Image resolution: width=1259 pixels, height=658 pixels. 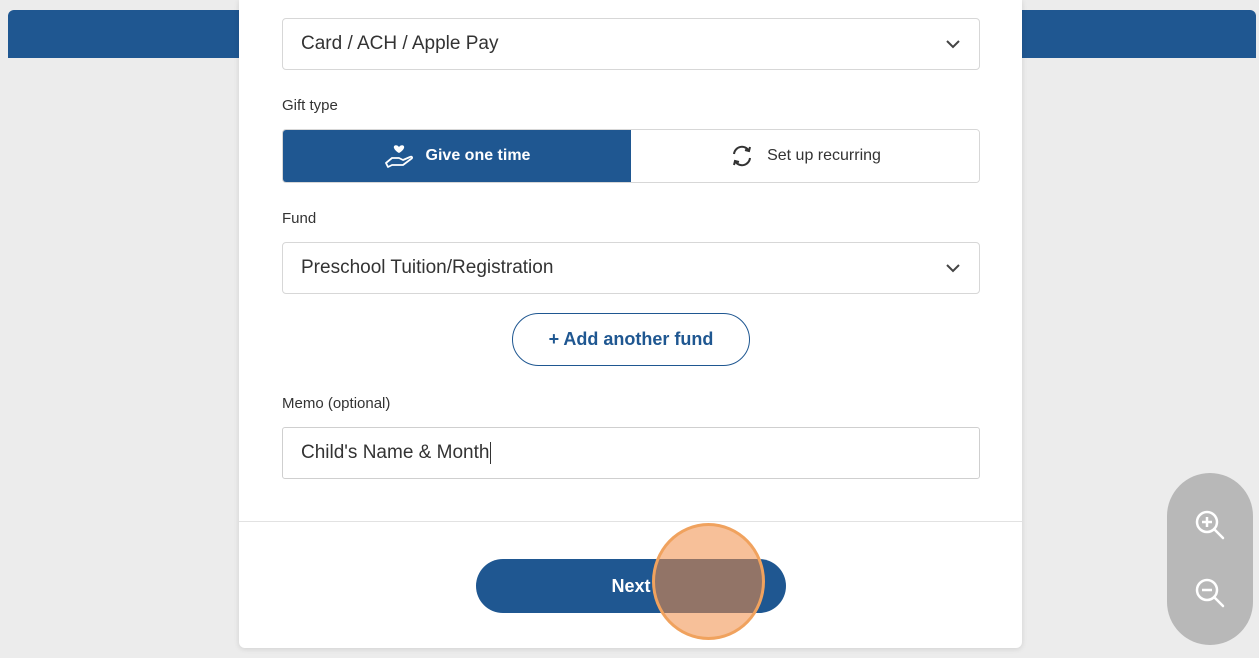 I want to click on memo-label: Memo (optional), so click(x=336, y=403).